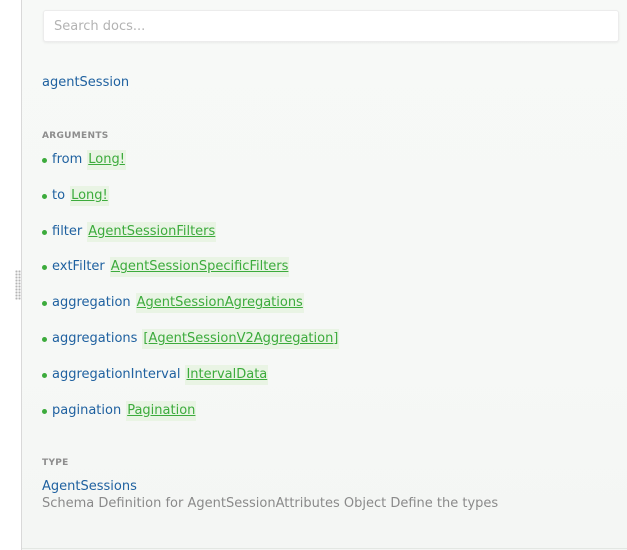 The width and height of the screenshot is (627, 550). Describe the element at coordinates (116, 374) in the screenshot. I see `argument-name: aggregationInterval` at that location.